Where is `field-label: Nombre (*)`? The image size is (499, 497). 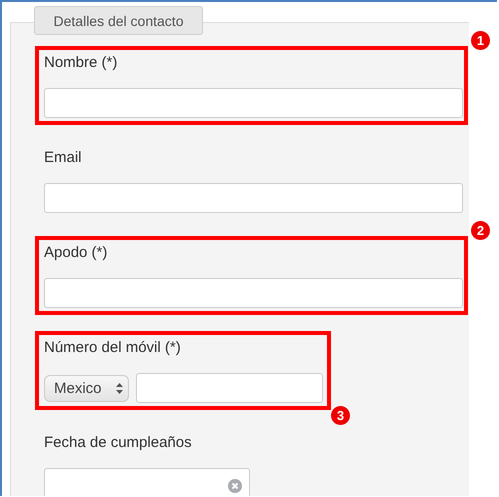
field-label: Nombre (*) is located at coordinates (81, 63).